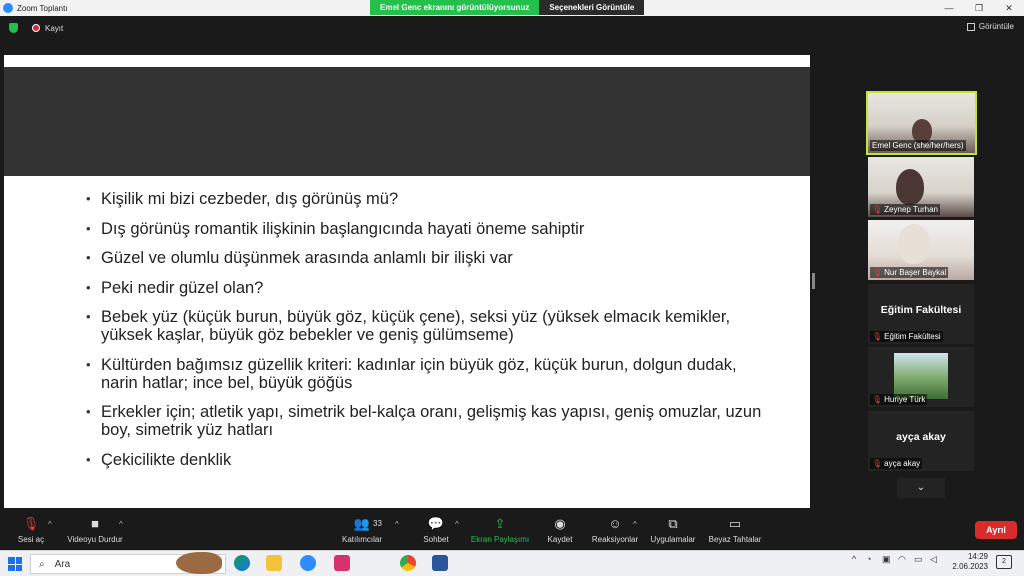  I want to click on recording-indicator: Kayıt, so click(47, 28).